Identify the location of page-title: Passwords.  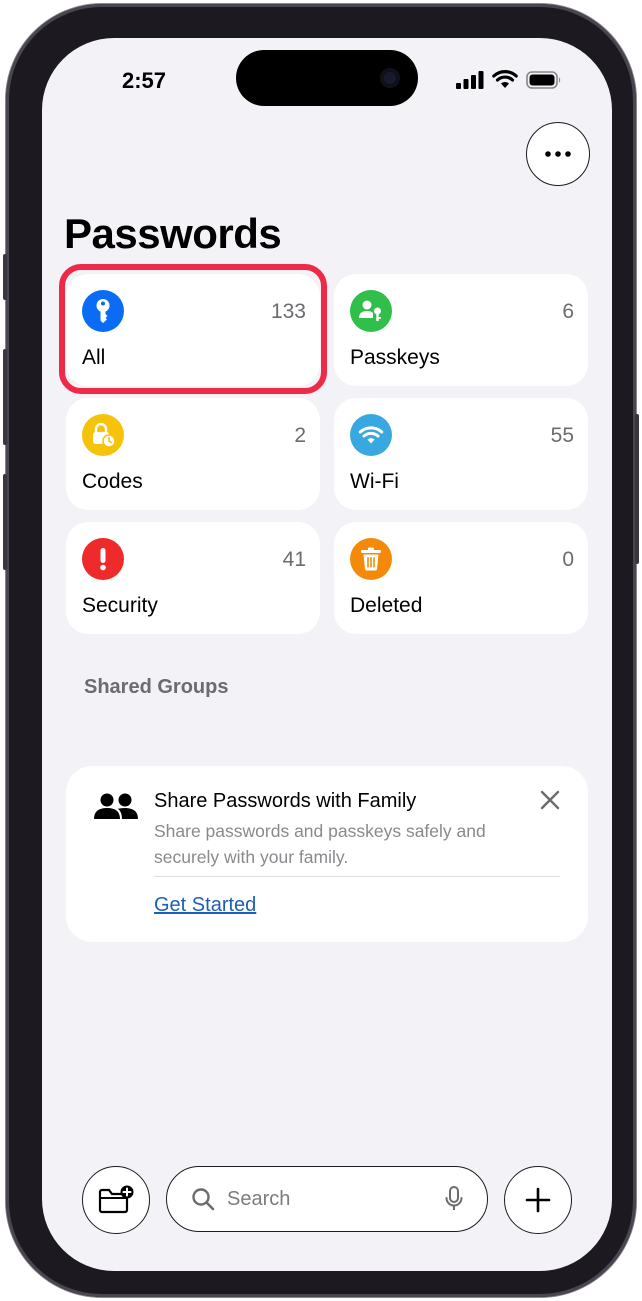
(173, 233).